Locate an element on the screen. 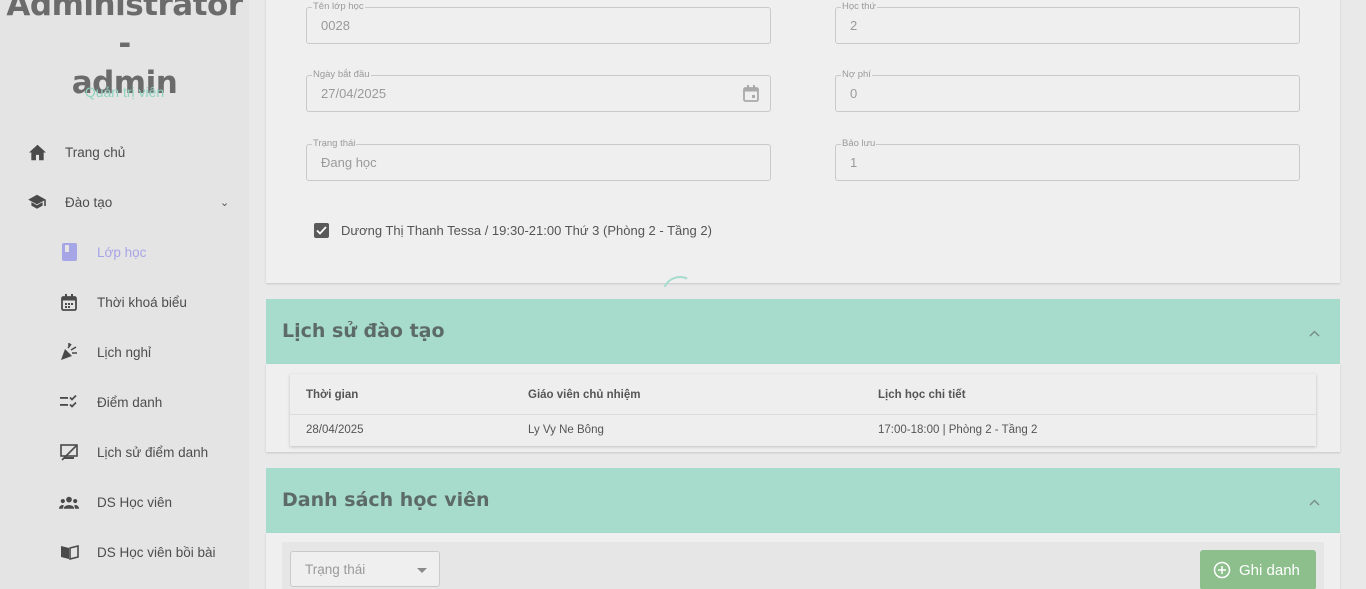 The height and width of the screenshot is (589, 1366). debt-field: Nợ phí 0 is located at coordinates (1067, 90).